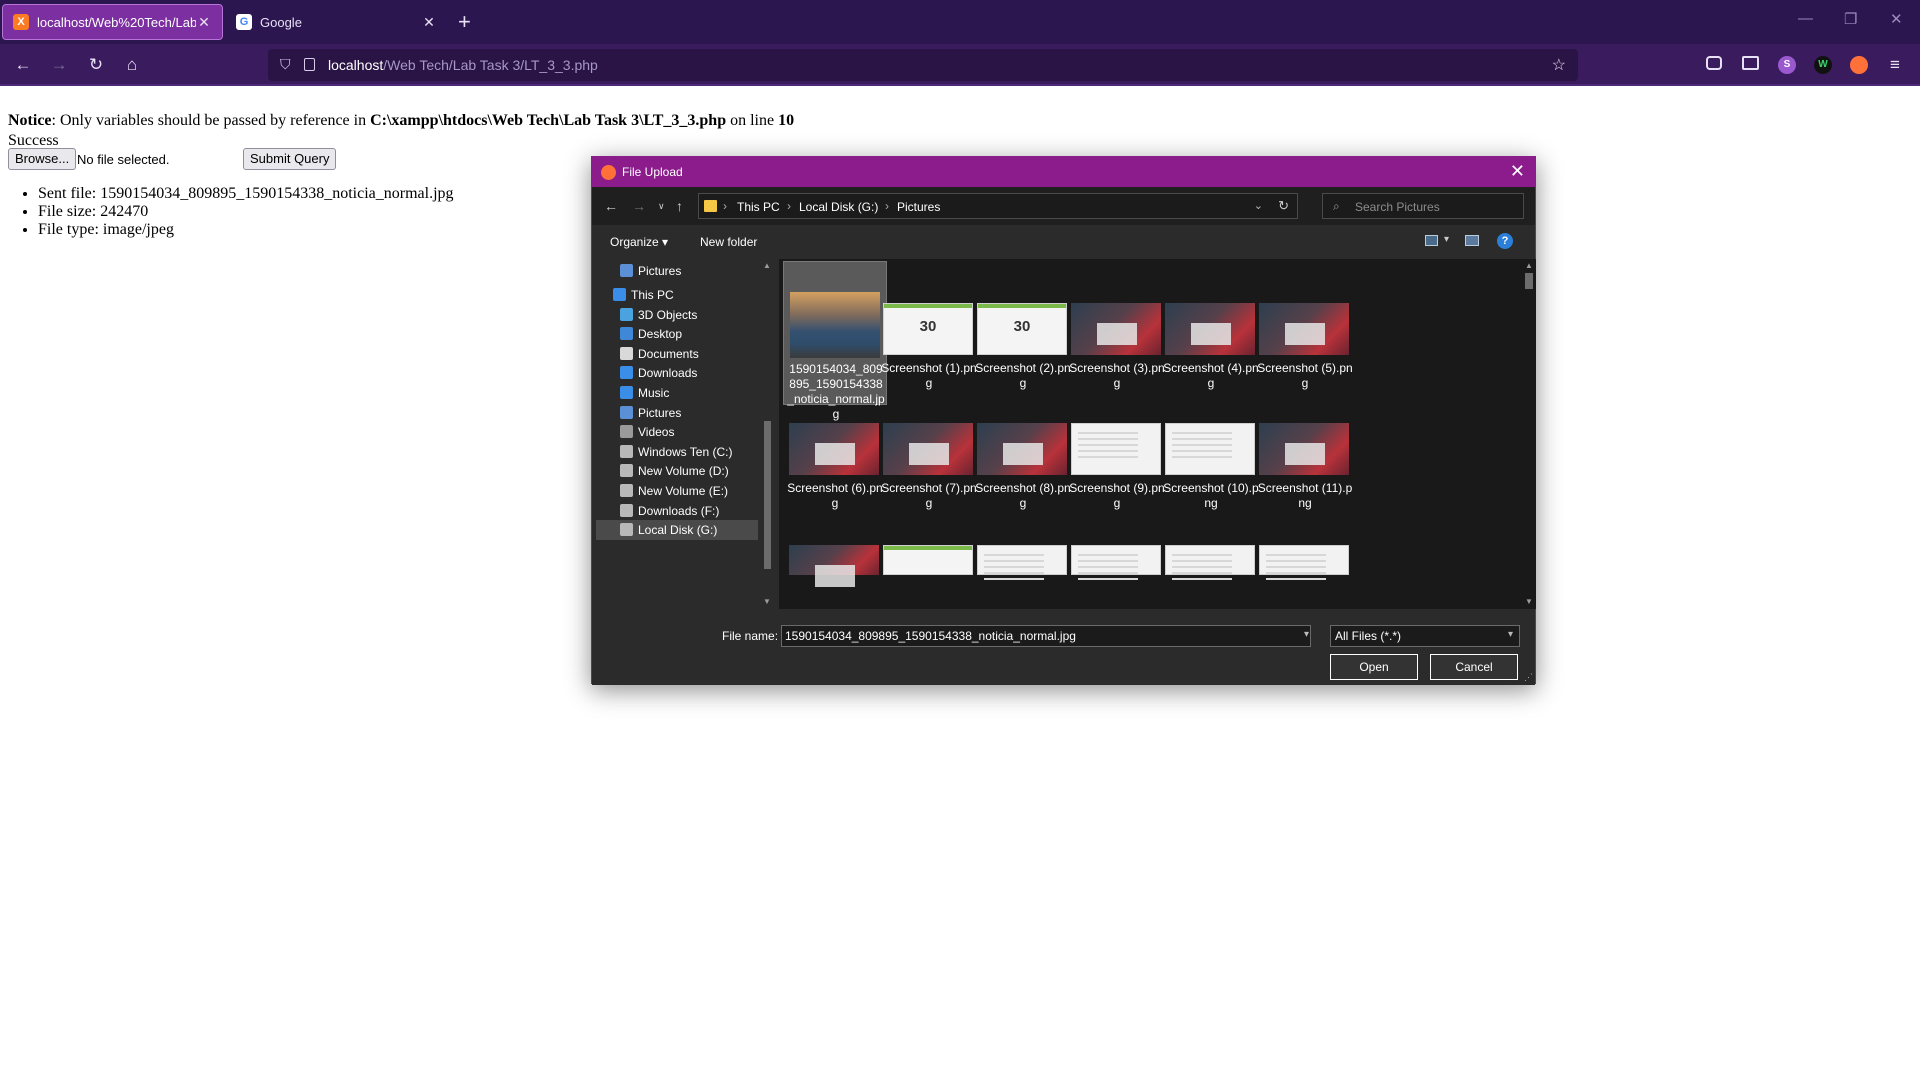 This screenshot has width=1920, height=1080. Describe the element at coordinates (1787, 65) in the screenshot. I see `extension-s-icon: S` at that location.